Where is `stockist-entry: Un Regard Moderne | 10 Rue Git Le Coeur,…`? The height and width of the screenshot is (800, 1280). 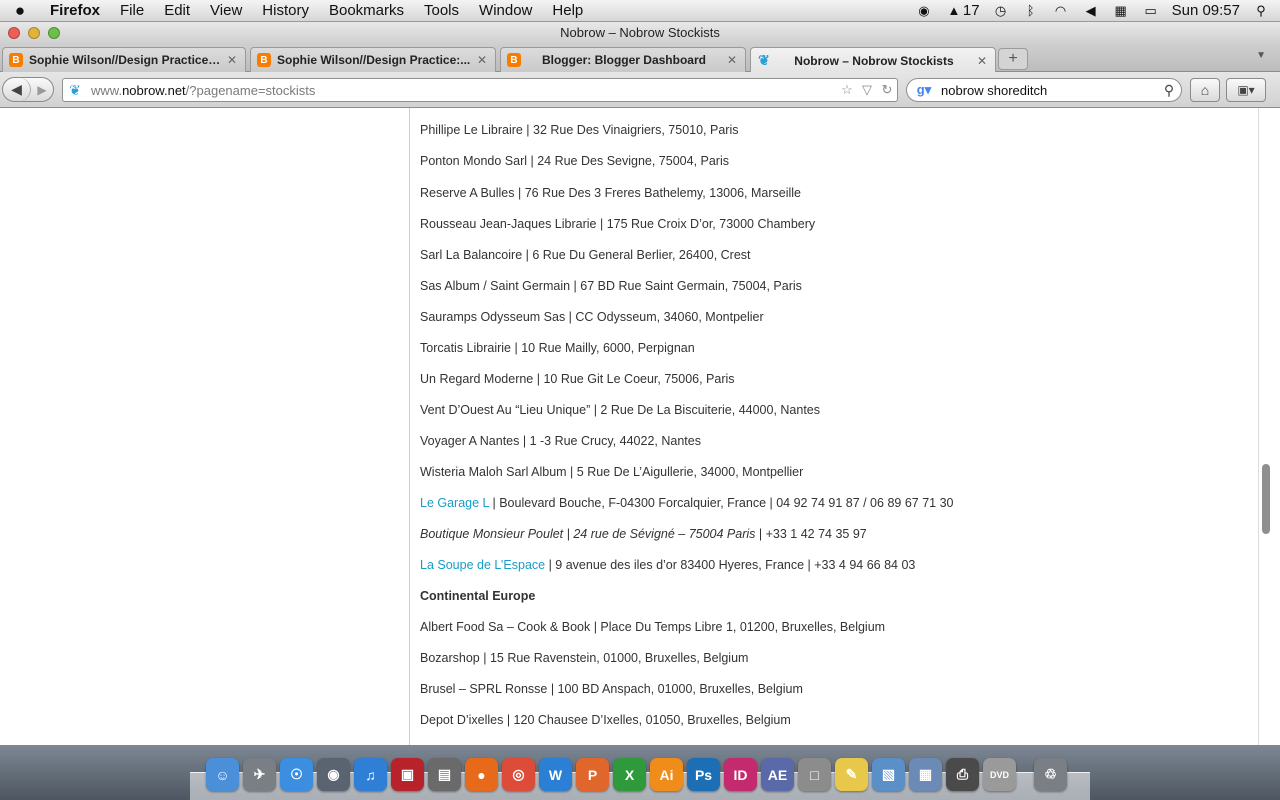
stockist-entry: Un Regard Moderne | 10 Rue Git Le Coeur,… is located at coordinates (577, 379).